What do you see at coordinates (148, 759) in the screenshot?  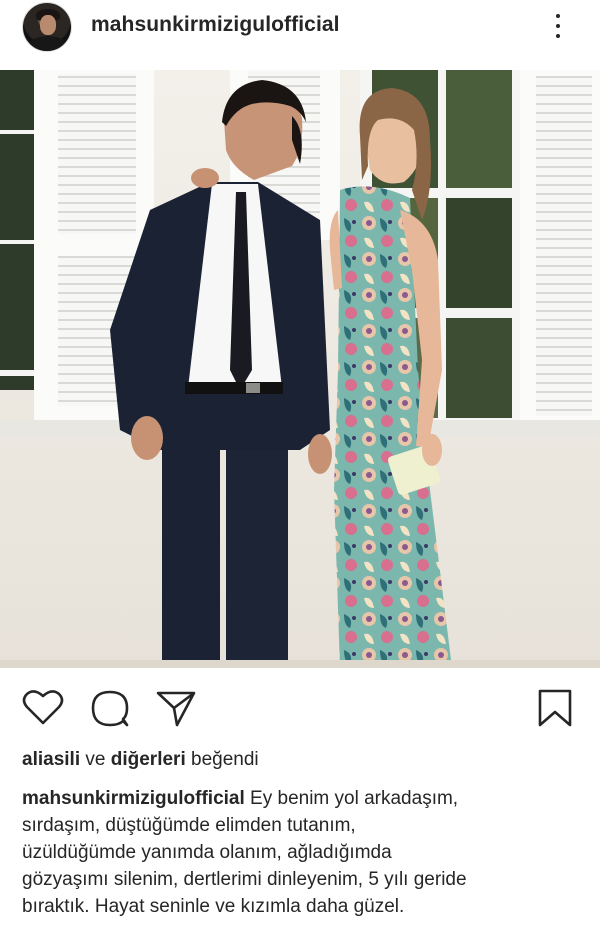 I see `likes-others: diğerleri` at bounding box center [148, 759].